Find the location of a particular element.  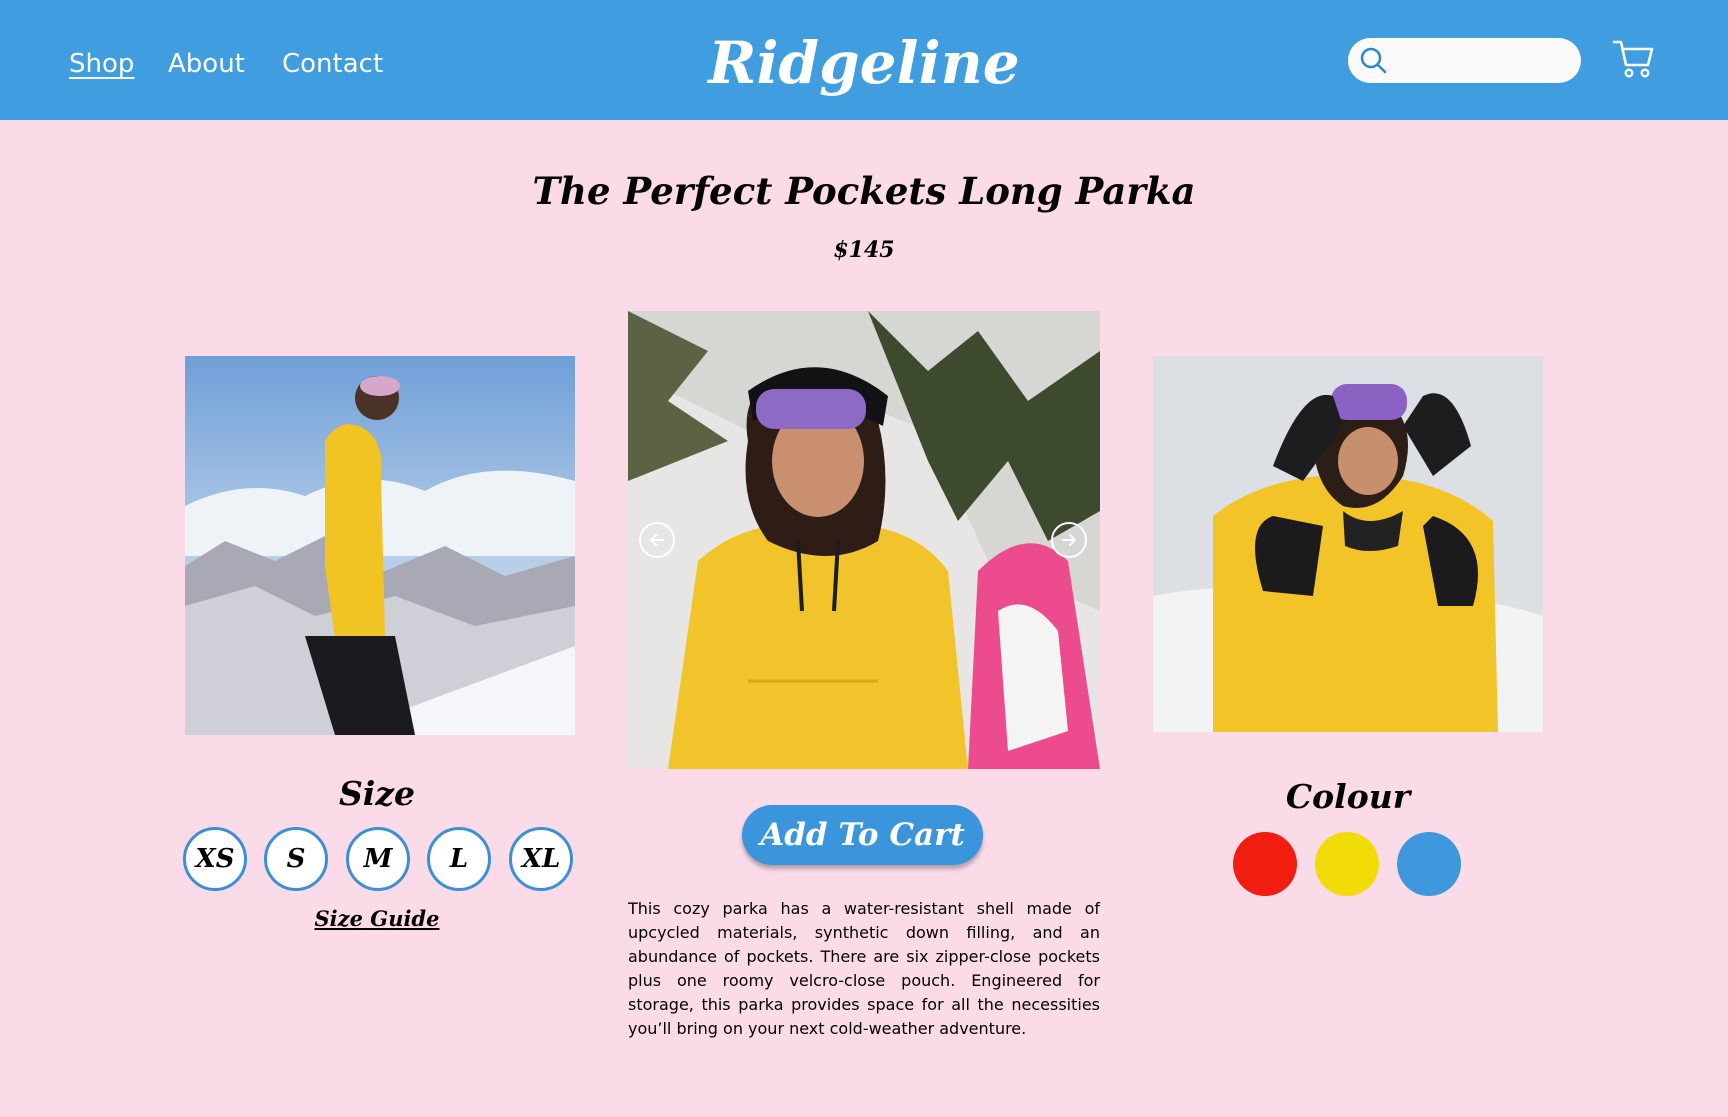

size-heading: Size is located at coordinates (377, 793).